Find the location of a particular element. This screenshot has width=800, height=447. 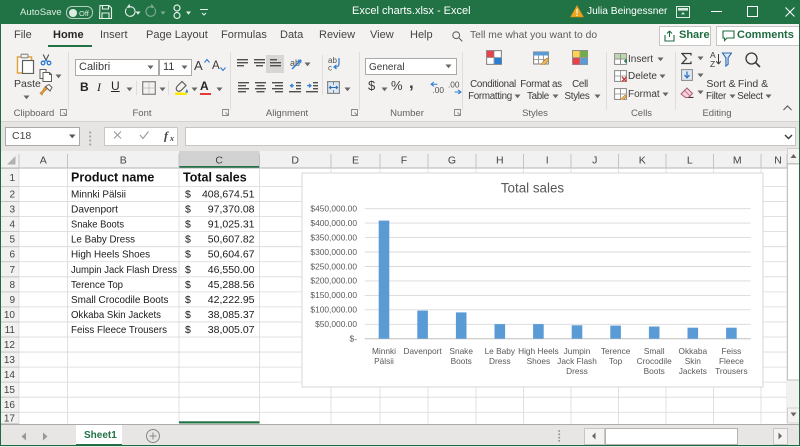

svg-text: 16 is located at coordinates (10, 405).